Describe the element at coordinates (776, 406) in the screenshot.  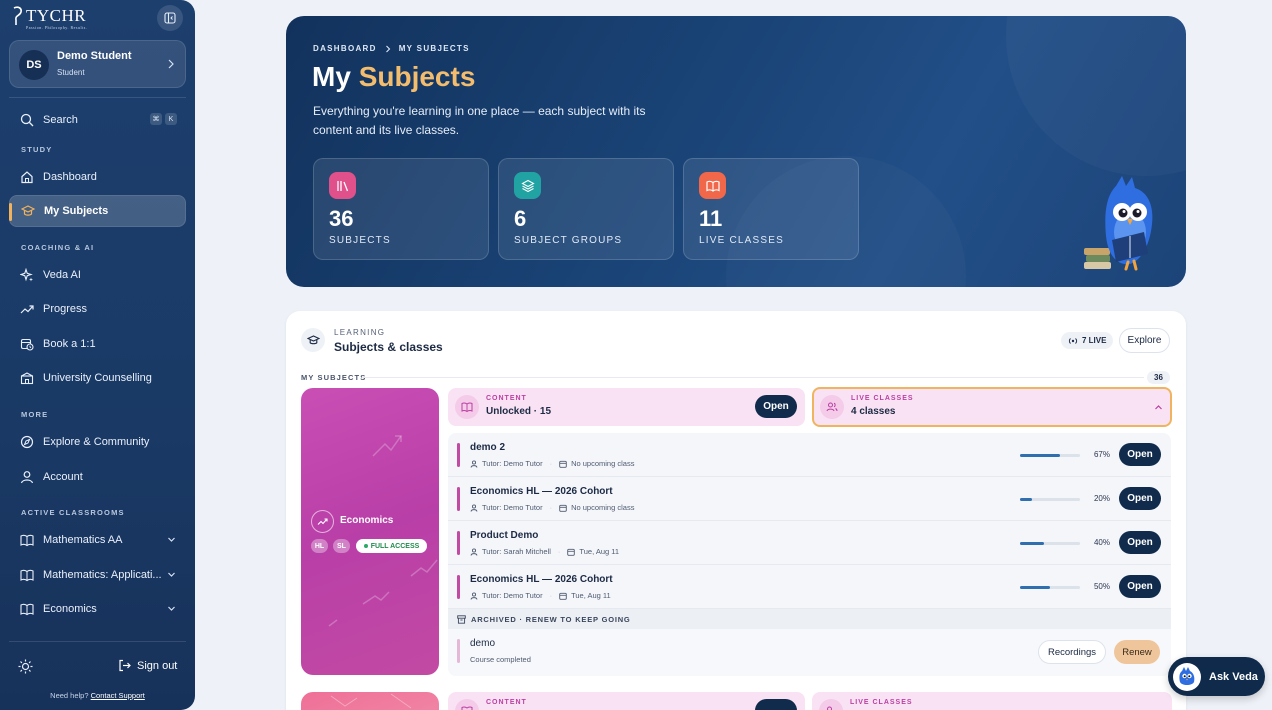
I see `open-content-button: Open` at that location.